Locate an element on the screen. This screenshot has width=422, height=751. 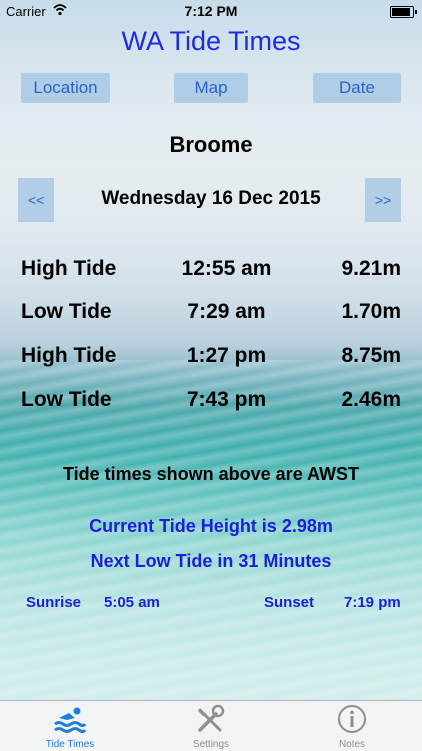
status-bar: Carrier 7:12 PM is located at coordinates (211, 11).